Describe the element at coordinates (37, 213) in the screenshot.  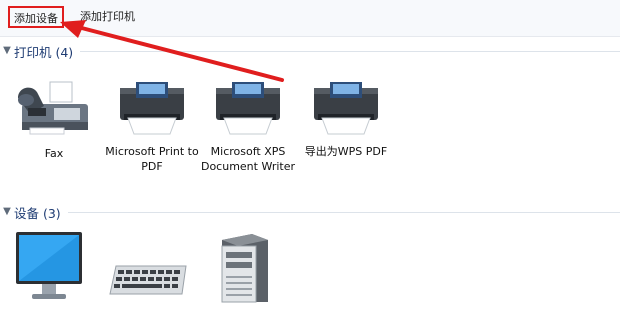
I see `devices-section-title: 设备 (3)` at that location.